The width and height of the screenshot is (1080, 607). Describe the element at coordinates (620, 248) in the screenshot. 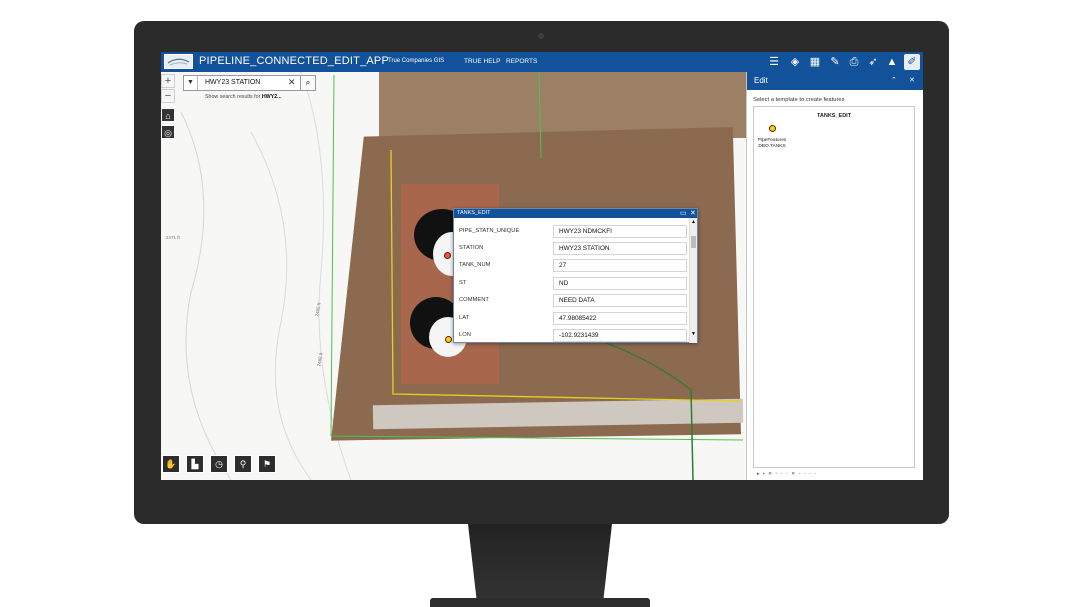

I see `field-input: HWY23 STATION` at that location.